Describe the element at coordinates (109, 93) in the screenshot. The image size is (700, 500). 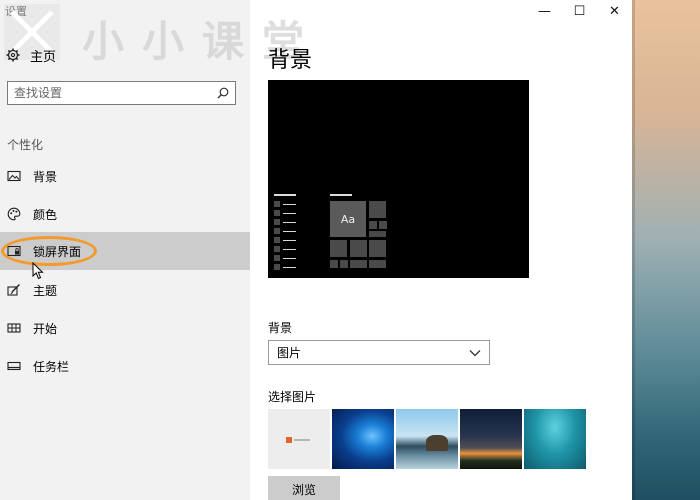
I see `search-input` at that location.